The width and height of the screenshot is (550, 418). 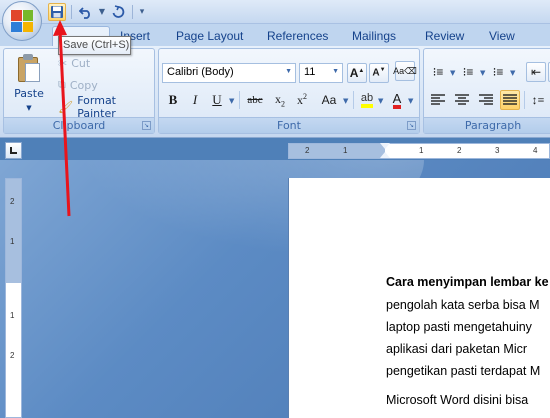 I want to click on paragraph-group: ⁝≡ ▼ ⁝≡ ▼ ⁝≡ ▼ ⇤ ⇥ ↕≡ Paragraph, so click(x=486, y=91).